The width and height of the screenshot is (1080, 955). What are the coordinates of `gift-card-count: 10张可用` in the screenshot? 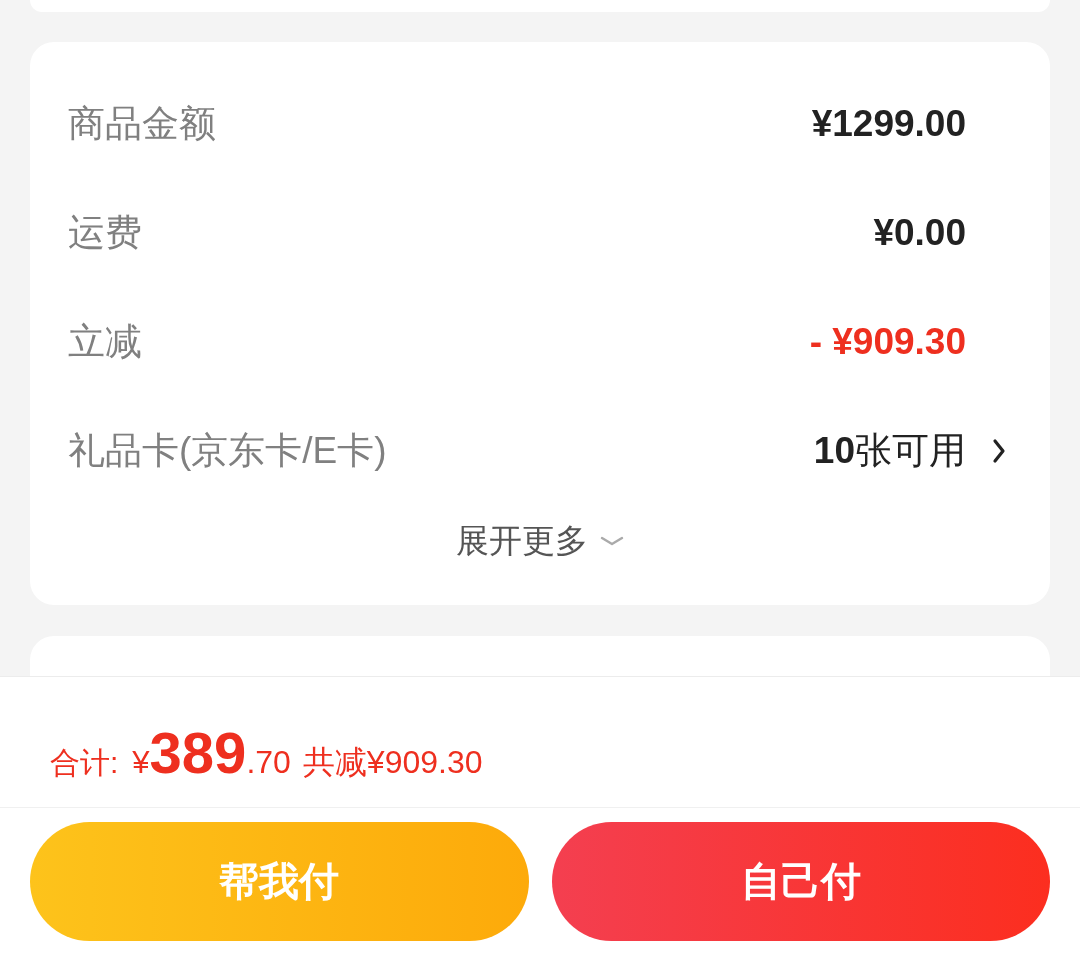 It's located at (889, 450).